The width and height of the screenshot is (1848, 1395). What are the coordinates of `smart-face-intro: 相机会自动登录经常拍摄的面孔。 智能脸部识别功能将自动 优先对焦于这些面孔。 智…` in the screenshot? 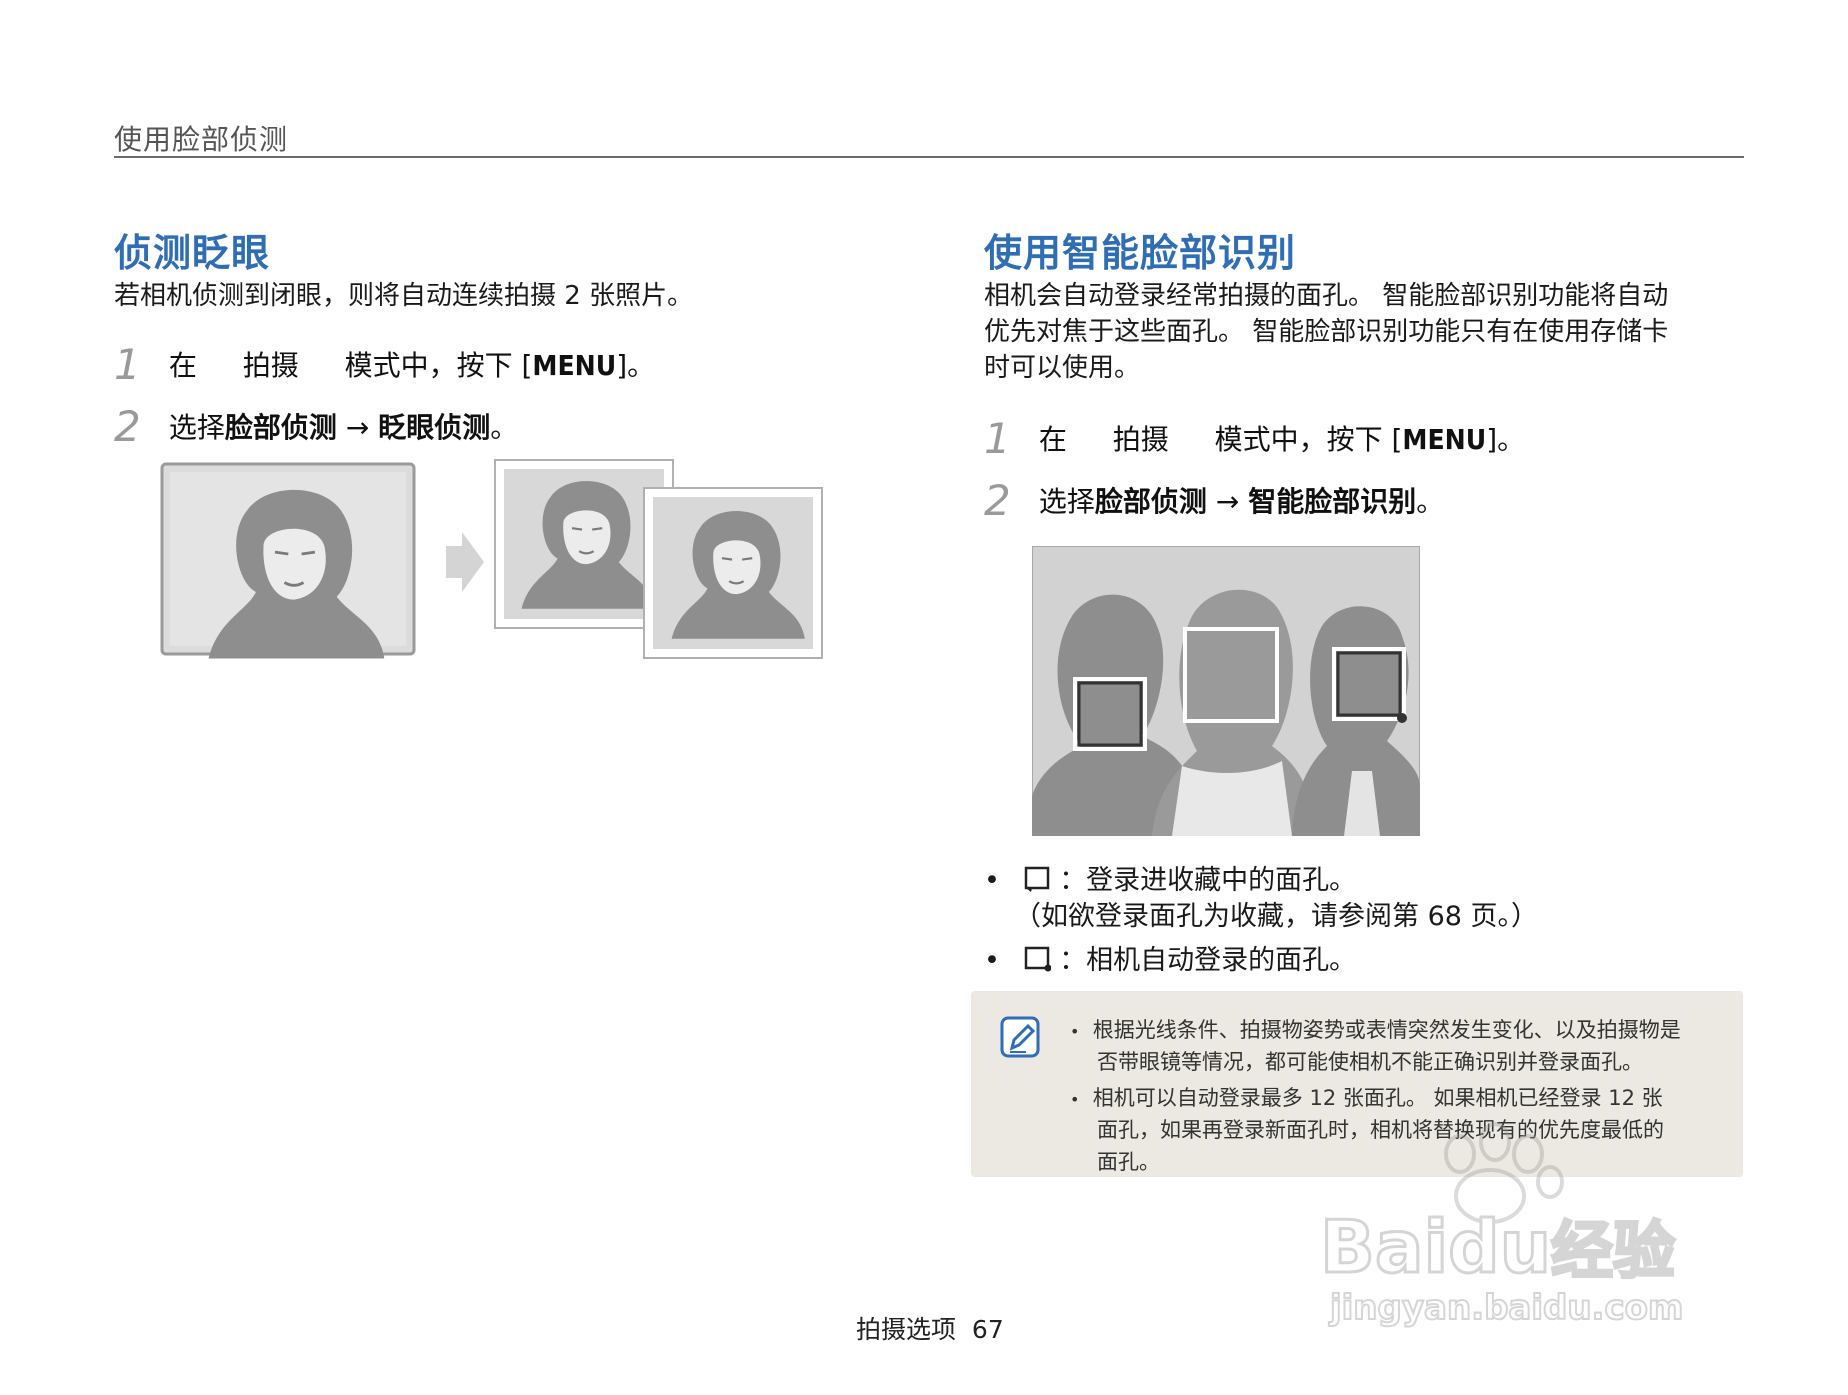 It's located at (1326, 332).